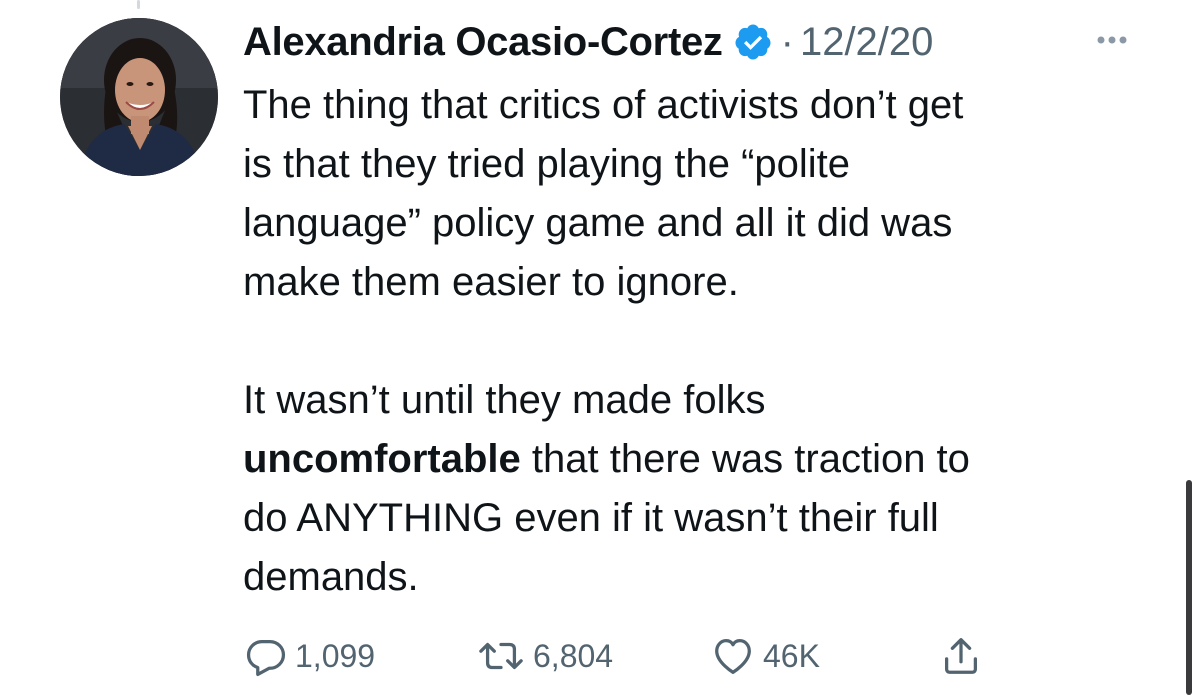 This screenshot has height=695, width=1200. What do you see at coordinates (504, 400) in the screenshot?
I see `tweet-text-line: It wasn’t until they made folks` at bounding box center [504, 400].